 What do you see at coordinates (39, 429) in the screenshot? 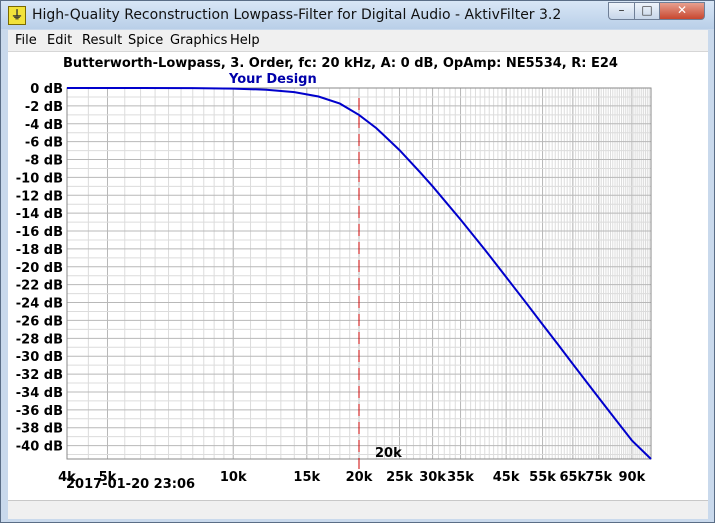
I see `y-tick-label: -38 dB` at bounding box center [39, 429].